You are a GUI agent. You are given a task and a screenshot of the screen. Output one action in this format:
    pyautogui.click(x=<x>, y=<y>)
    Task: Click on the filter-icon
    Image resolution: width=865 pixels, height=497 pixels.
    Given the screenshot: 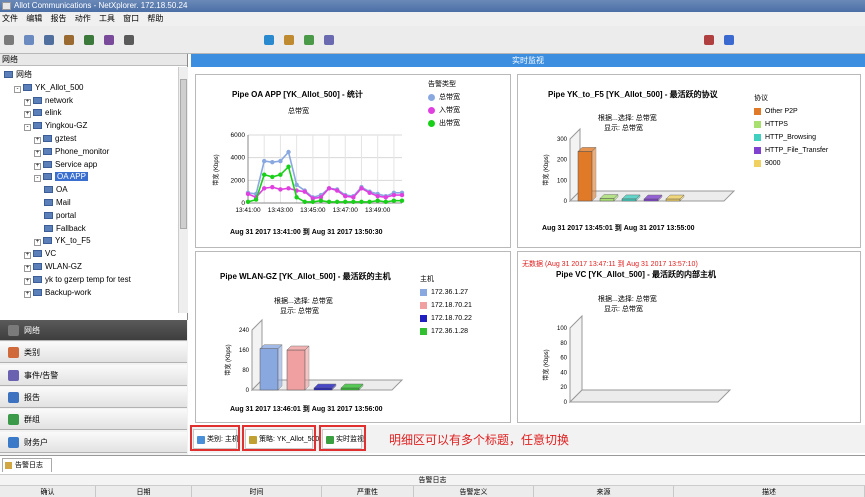 What is the action you would take?
    pyautogui.click(x=289, y=40)
    